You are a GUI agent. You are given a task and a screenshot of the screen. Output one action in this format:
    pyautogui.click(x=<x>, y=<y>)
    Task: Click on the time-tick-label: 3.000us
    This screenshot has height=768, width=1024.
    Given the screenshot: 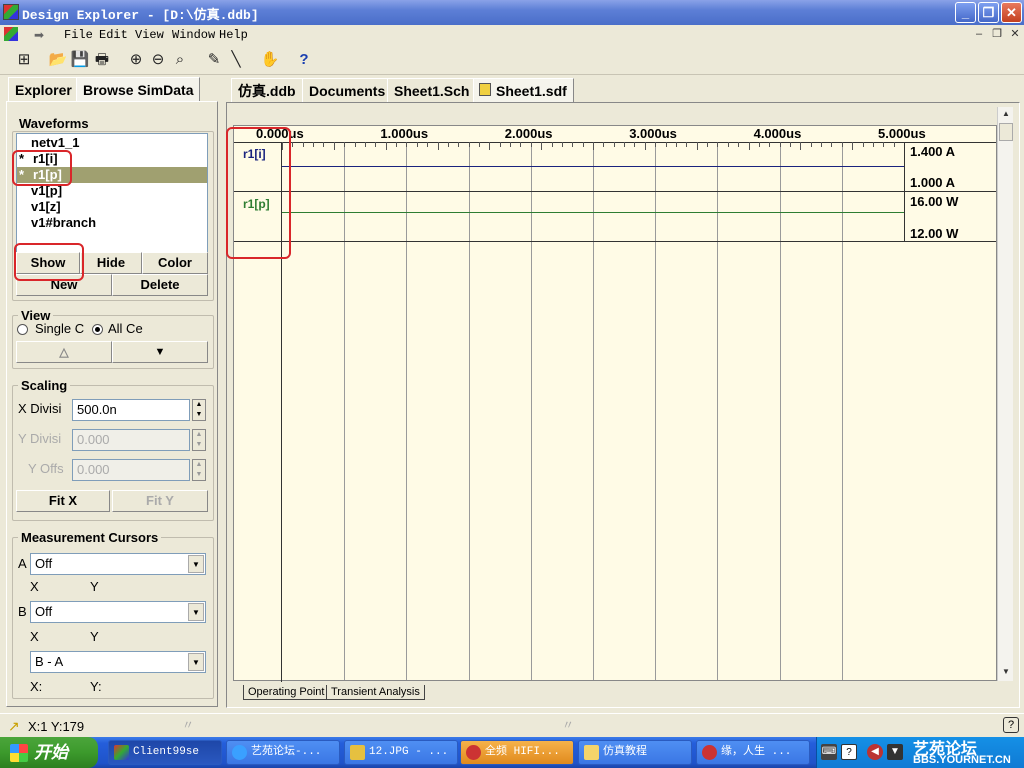 What is the action you would take?
    pyautogui.click(x=653, y=133)
    